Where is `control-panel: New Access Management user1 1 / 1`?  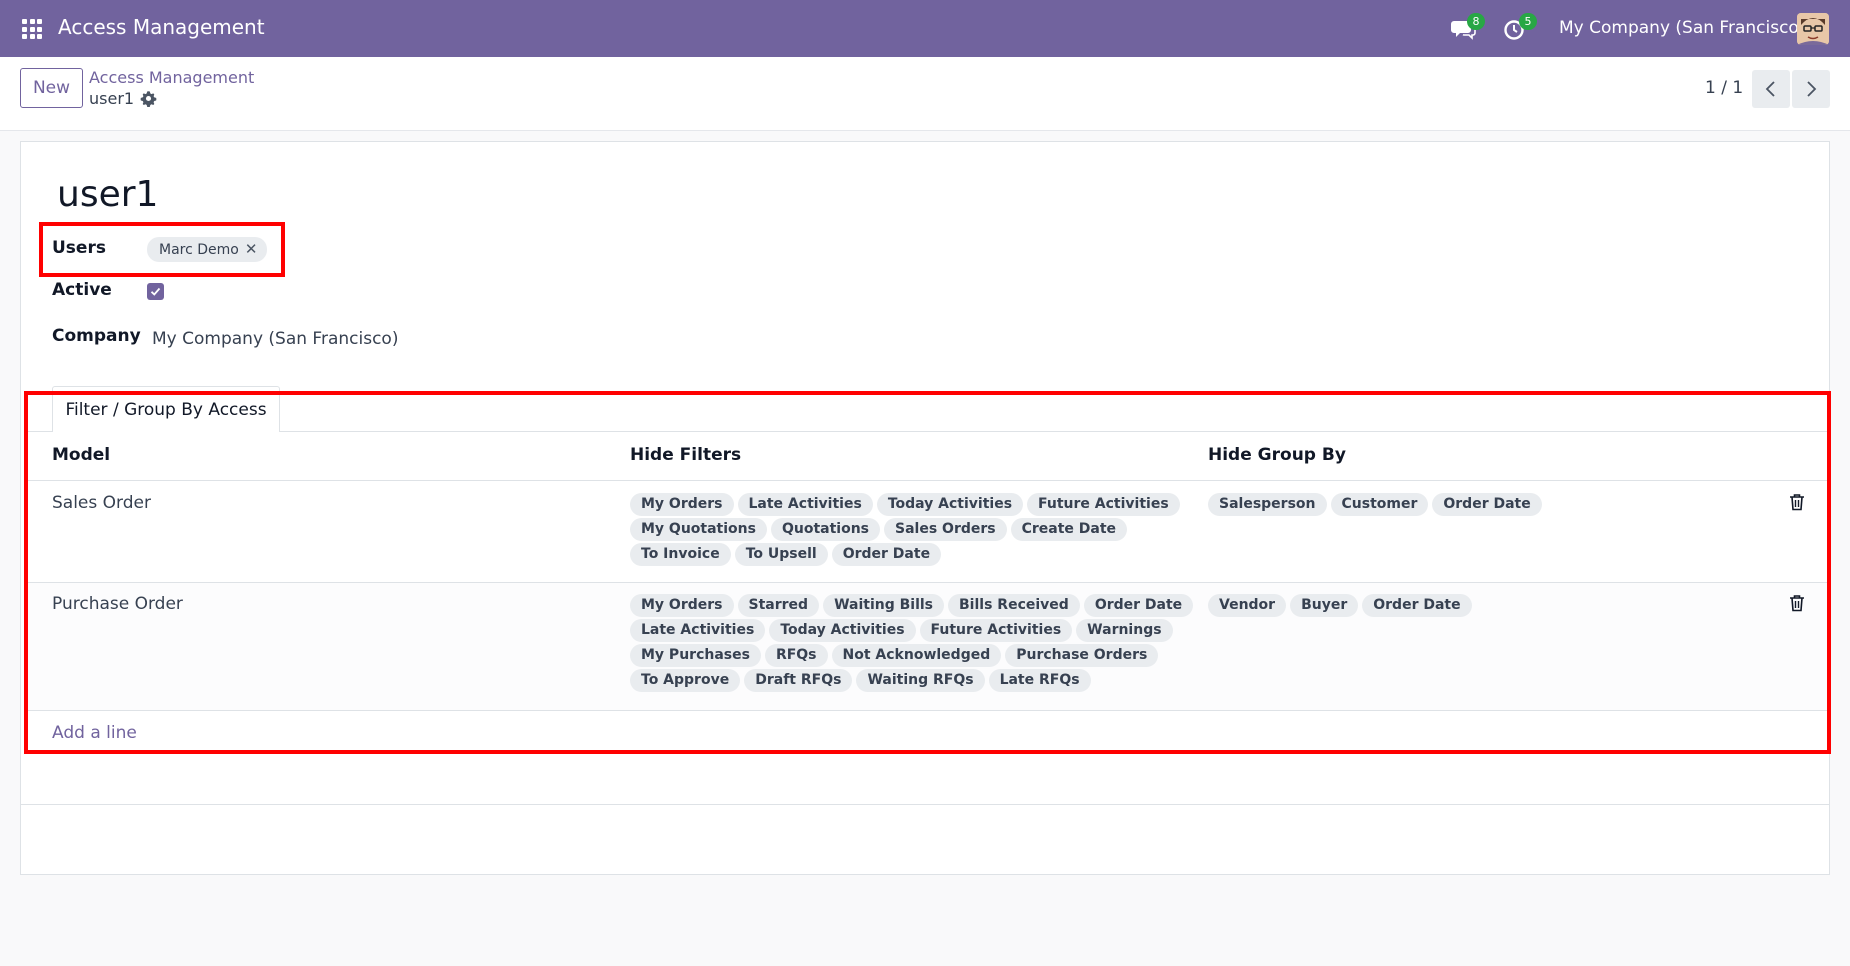 control-panel: New Access Management user1 1 / 1 is located at coordinates (925, 94).